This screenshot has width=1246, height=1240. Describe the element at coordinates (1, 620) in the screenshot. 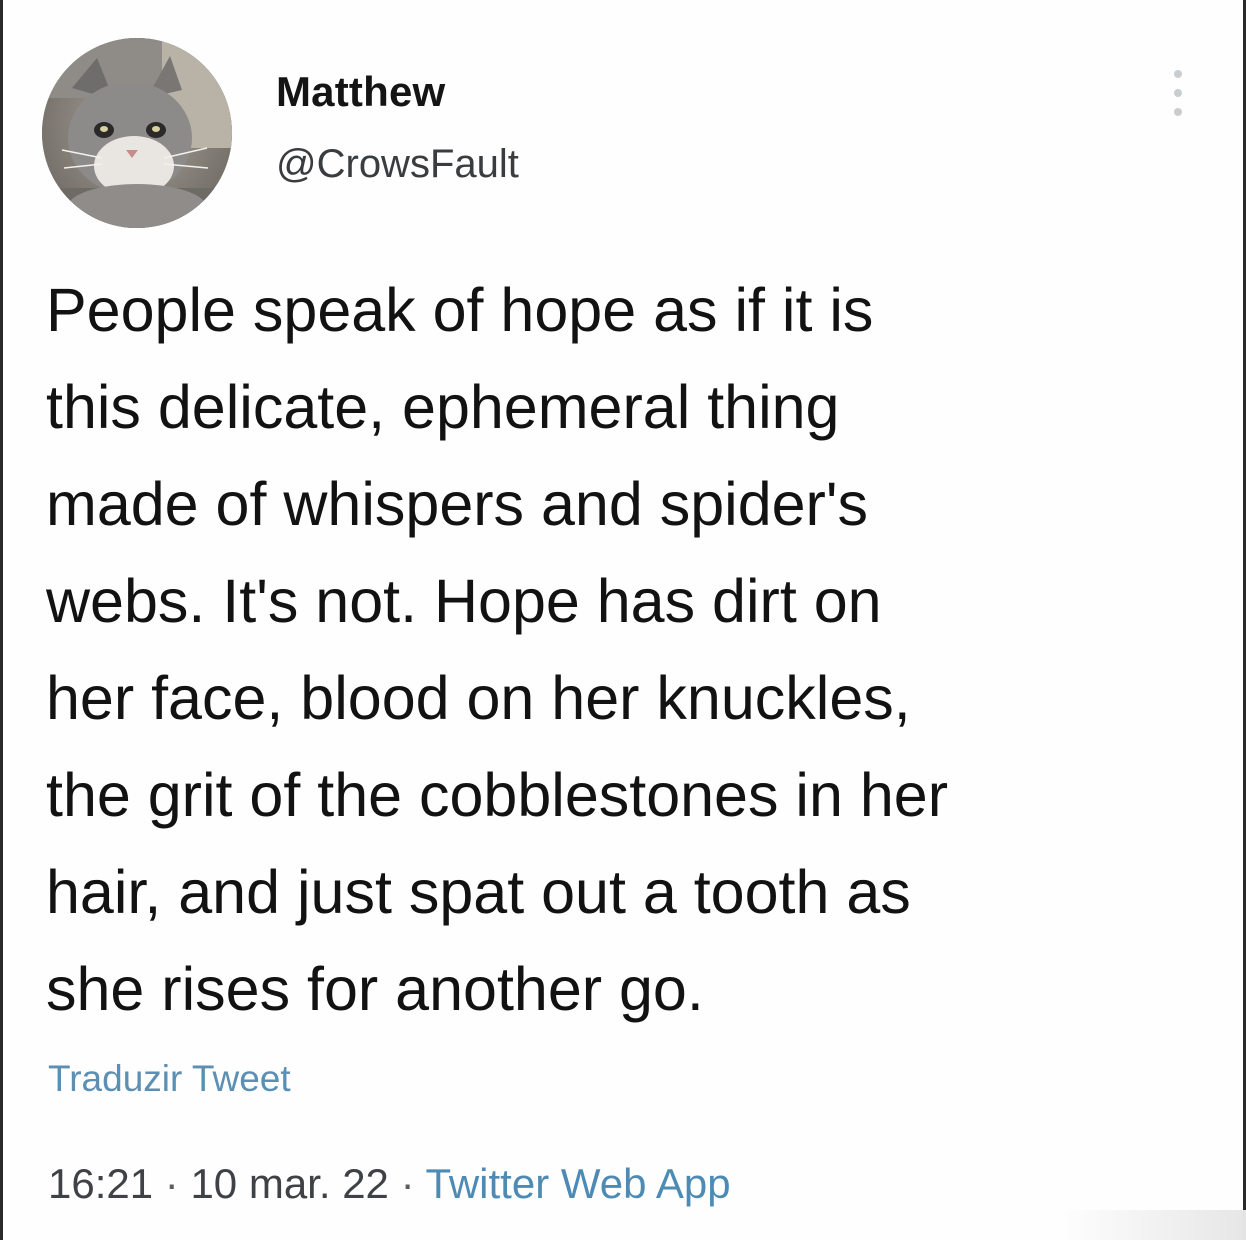

I see `left-border` at that location.